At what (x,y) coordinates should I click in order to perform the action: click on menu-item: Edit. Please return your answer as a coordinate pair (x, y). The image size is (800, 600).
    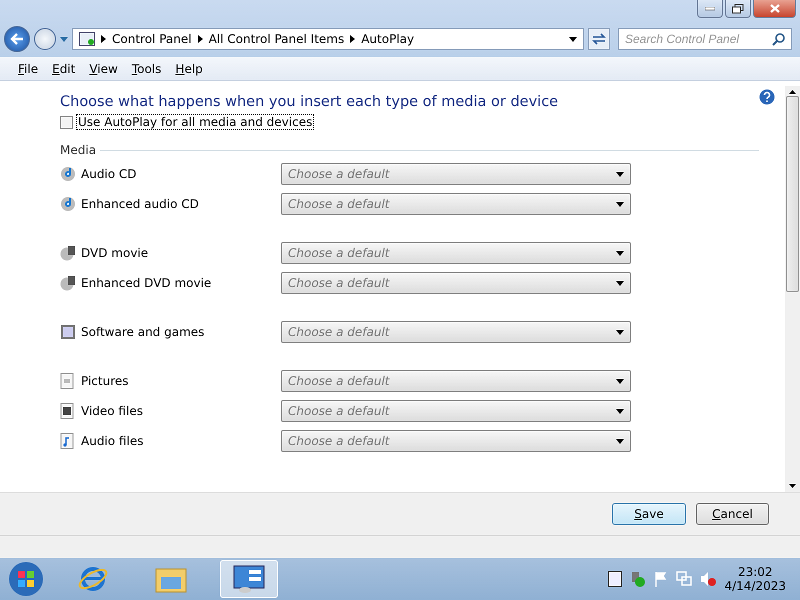
    Looking at the image, I should click on (64, 69).